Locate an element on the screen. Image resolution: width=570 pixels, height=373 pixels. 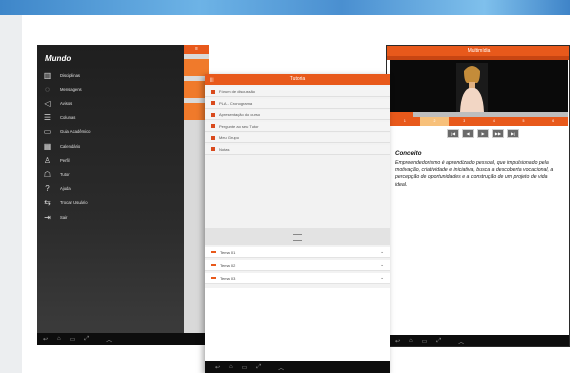
slide-tab: 6 is located at coordinates (553, 121).